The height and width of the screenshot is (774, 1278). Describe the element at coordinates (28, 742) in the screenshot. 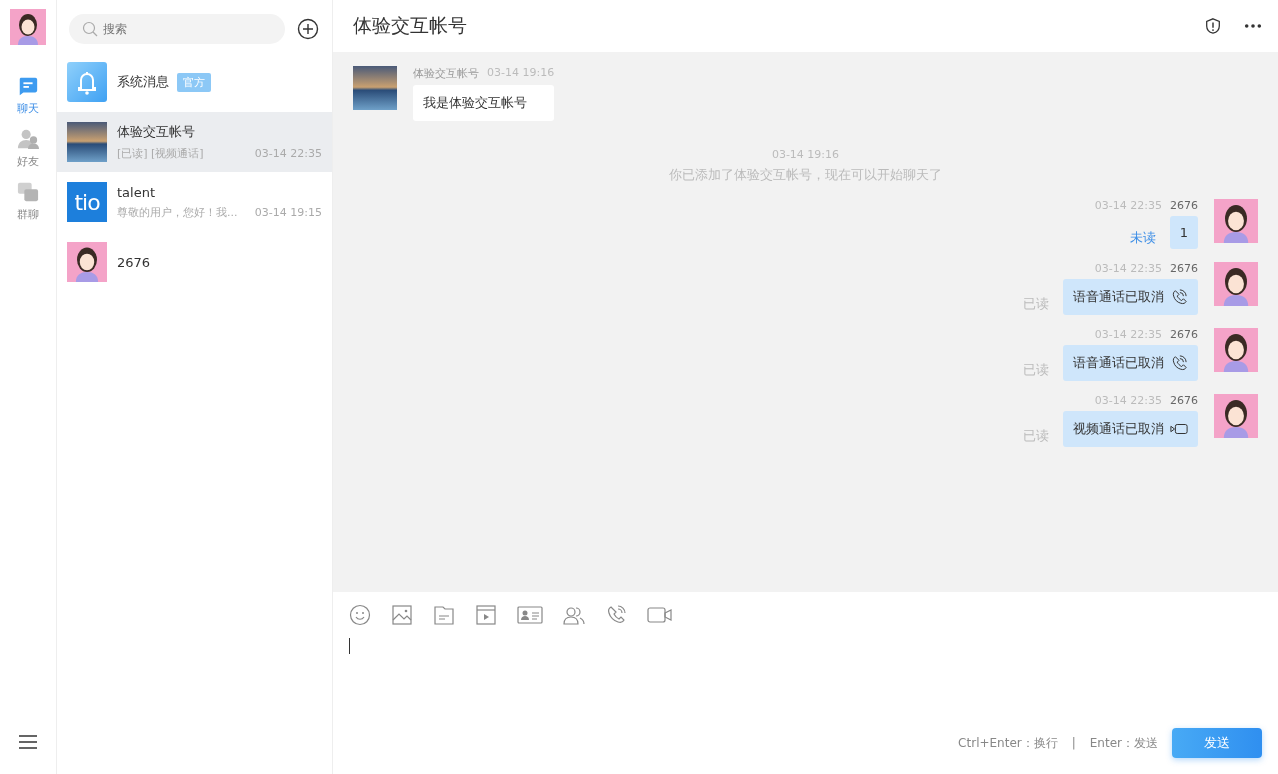

I see `menu-icon` at that location.